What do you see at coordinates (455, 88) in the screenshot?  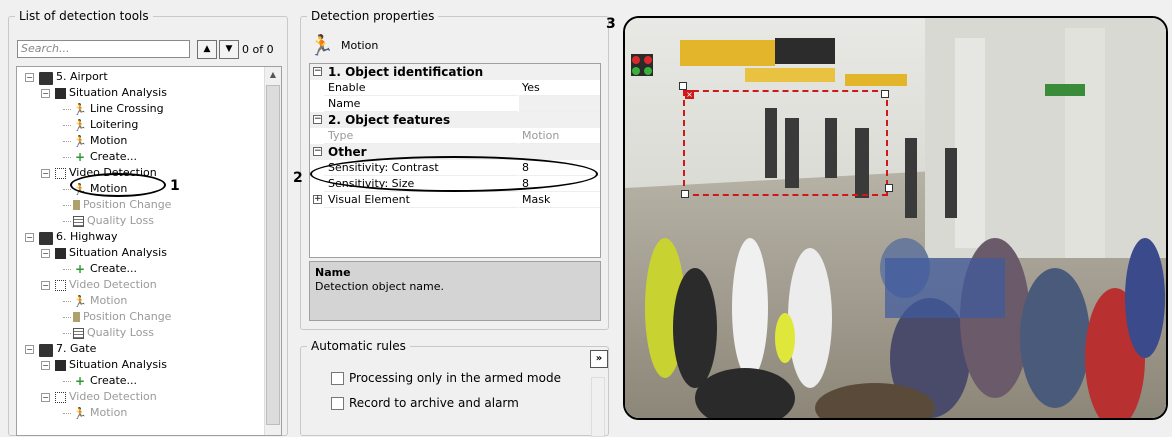 I see `property-row: Enable Yes` at bounding box center [455, 88].